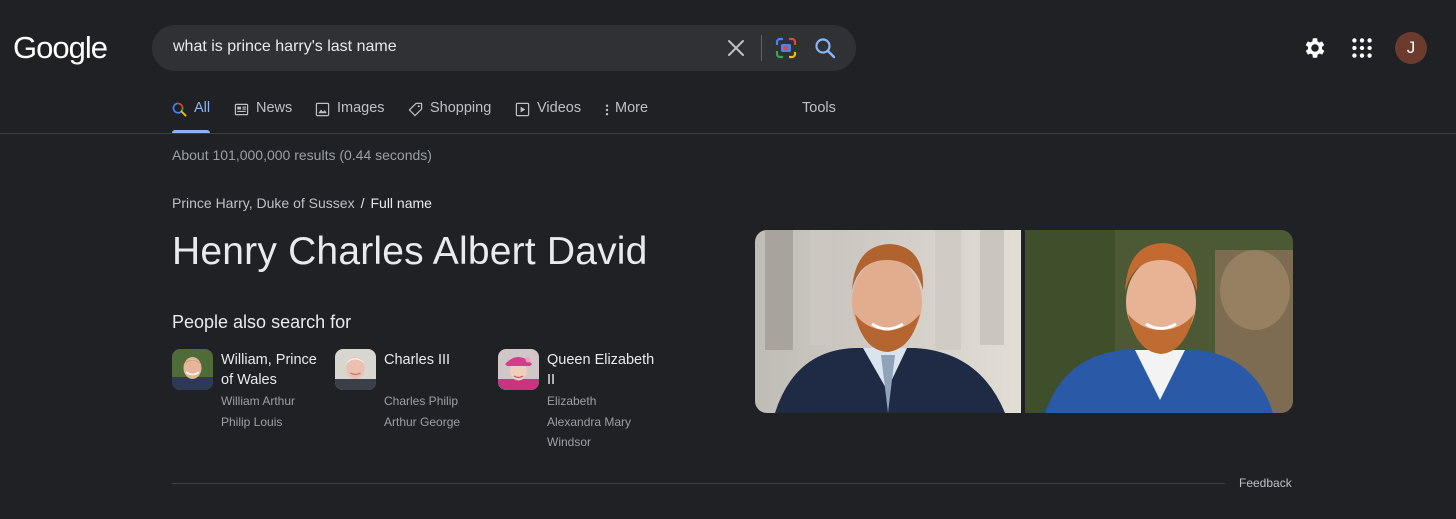 This screenshot has height=519, width=1456. I want to click on bottom-divider, so click(698, 483).